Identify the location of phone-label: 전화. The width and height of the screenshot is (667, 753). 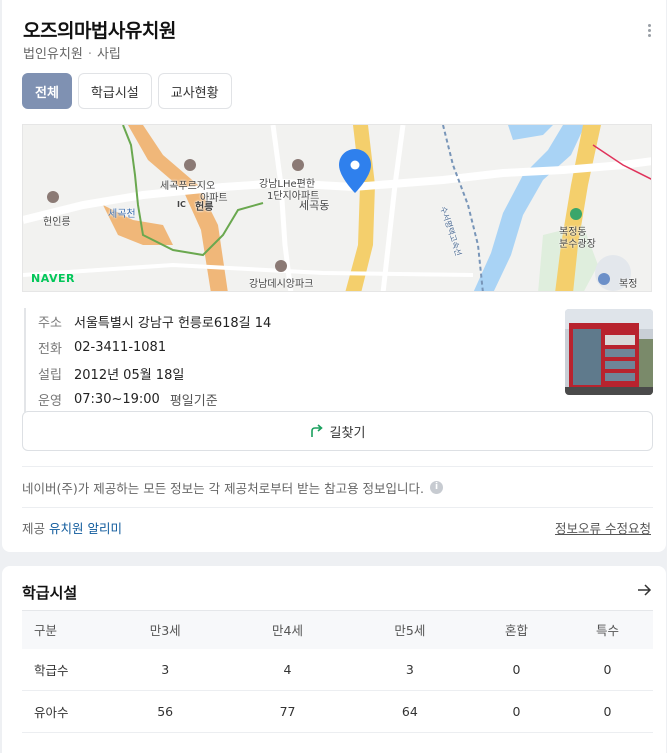
(50, 349).